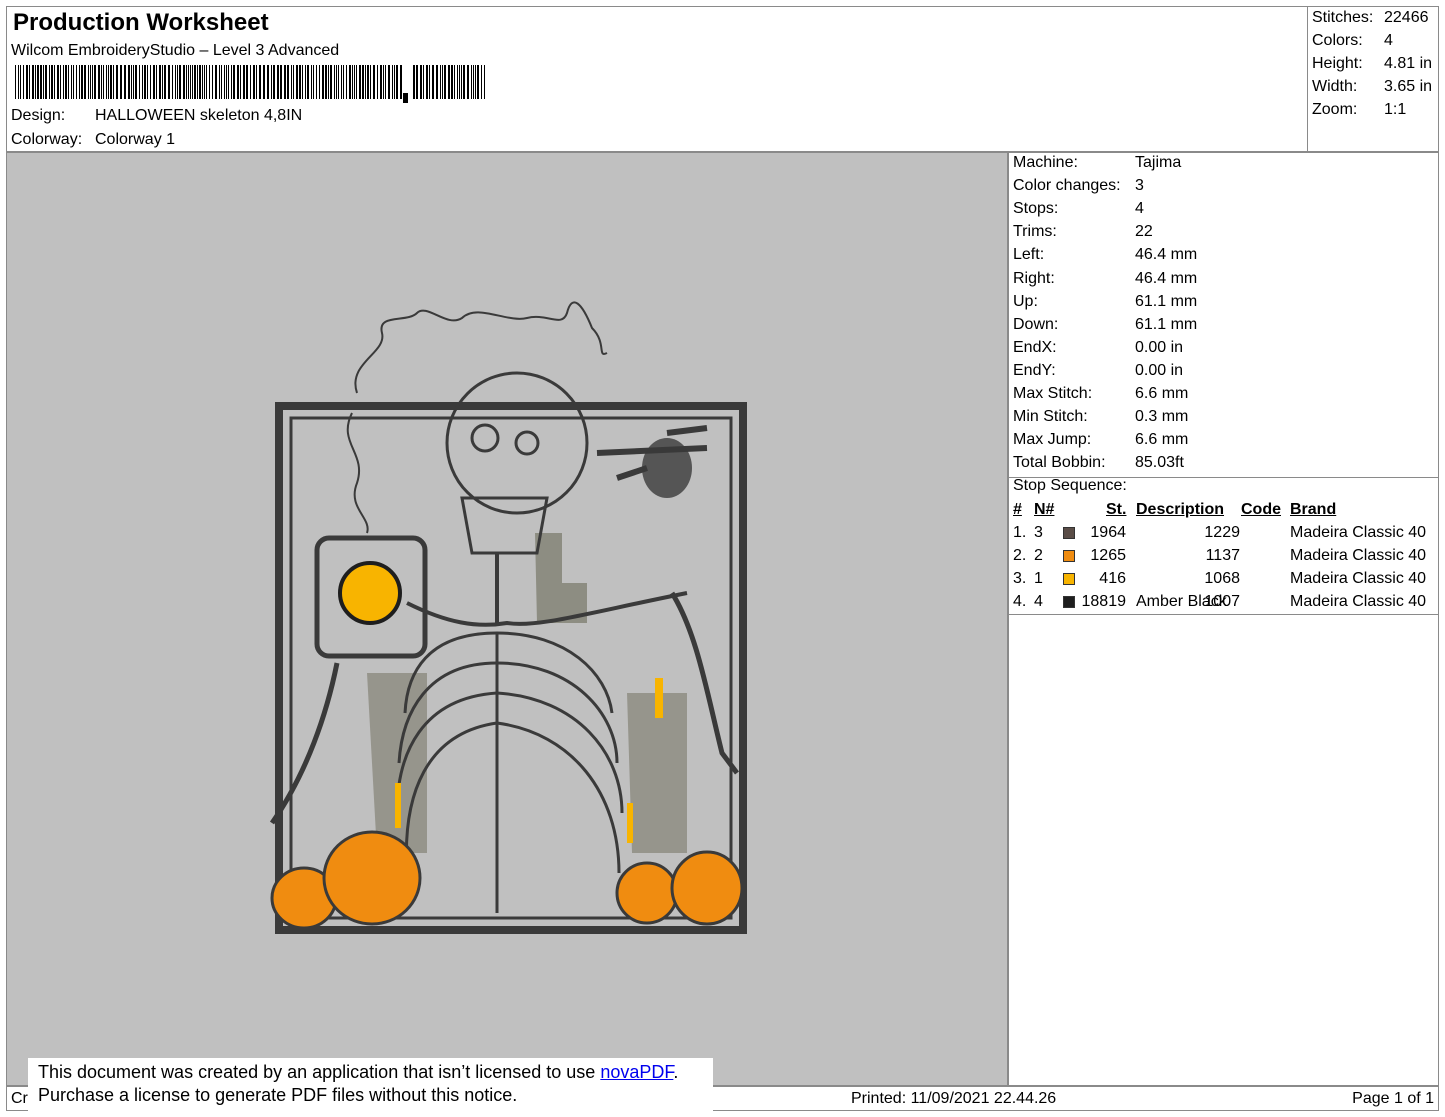 The width and height of the screenshot is (1445, 1117). What do you see at coordinates (1408, 63) in the screenshot?
I see `stat-value: 4.81 in` at bounding box center [1408, 63].